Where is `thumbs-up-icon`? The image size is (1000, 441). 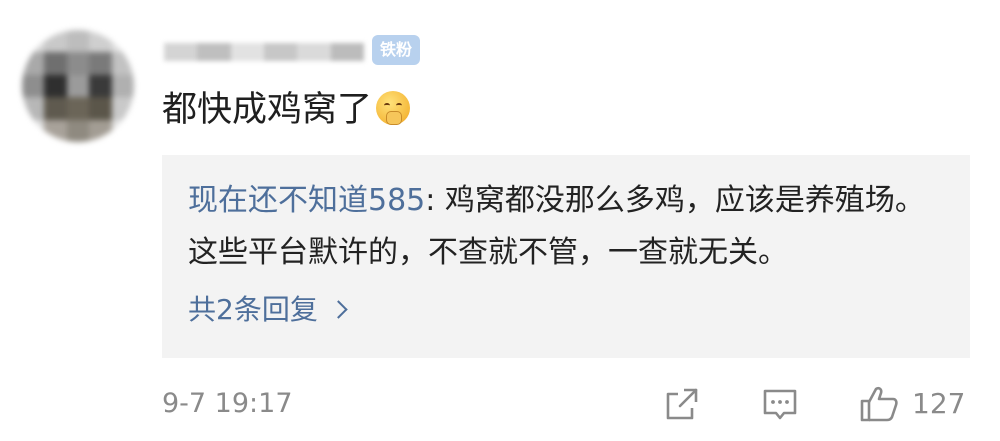
thumbs-up-icon is located at coordinates (879, 404).